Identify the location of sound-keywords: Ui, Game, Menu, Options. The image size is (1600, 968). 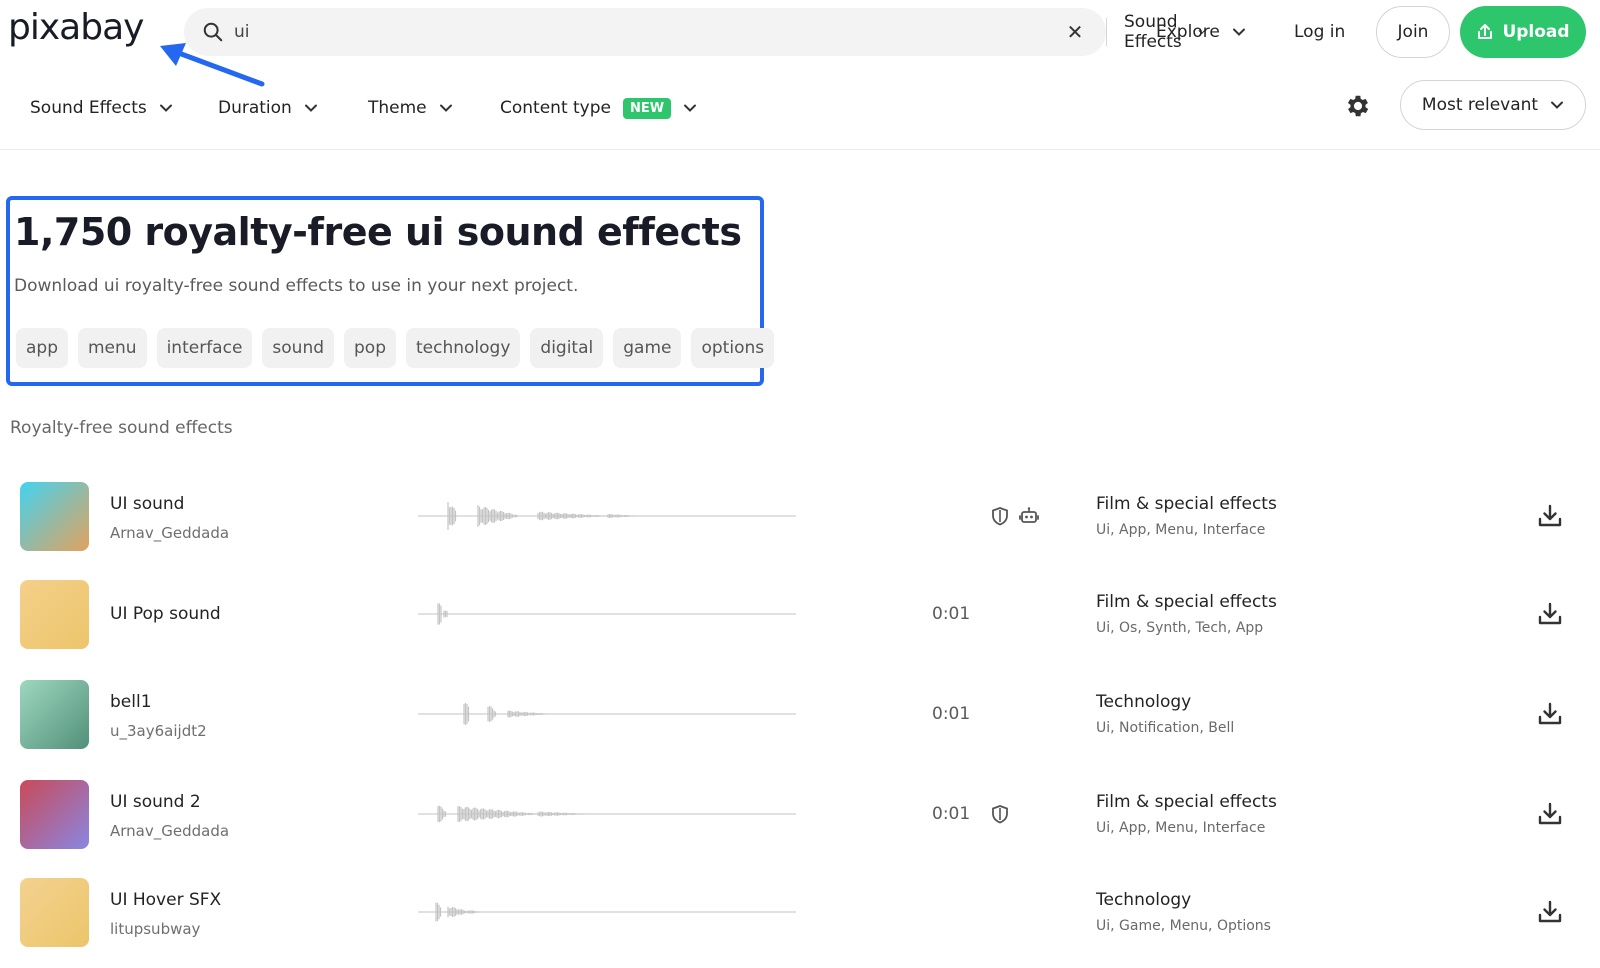
(1183, 926).